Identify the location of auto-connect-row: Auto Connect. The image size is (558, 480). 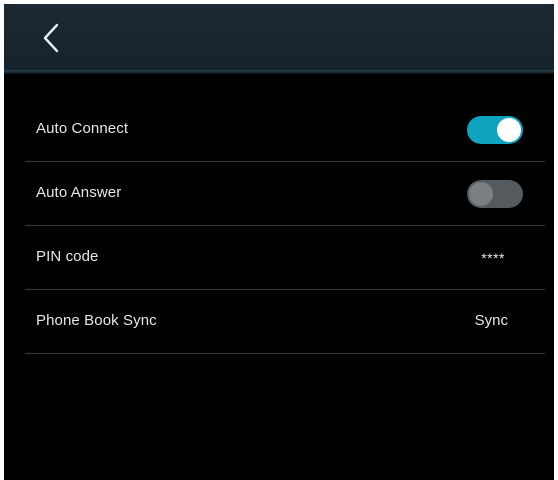
(285, 130).